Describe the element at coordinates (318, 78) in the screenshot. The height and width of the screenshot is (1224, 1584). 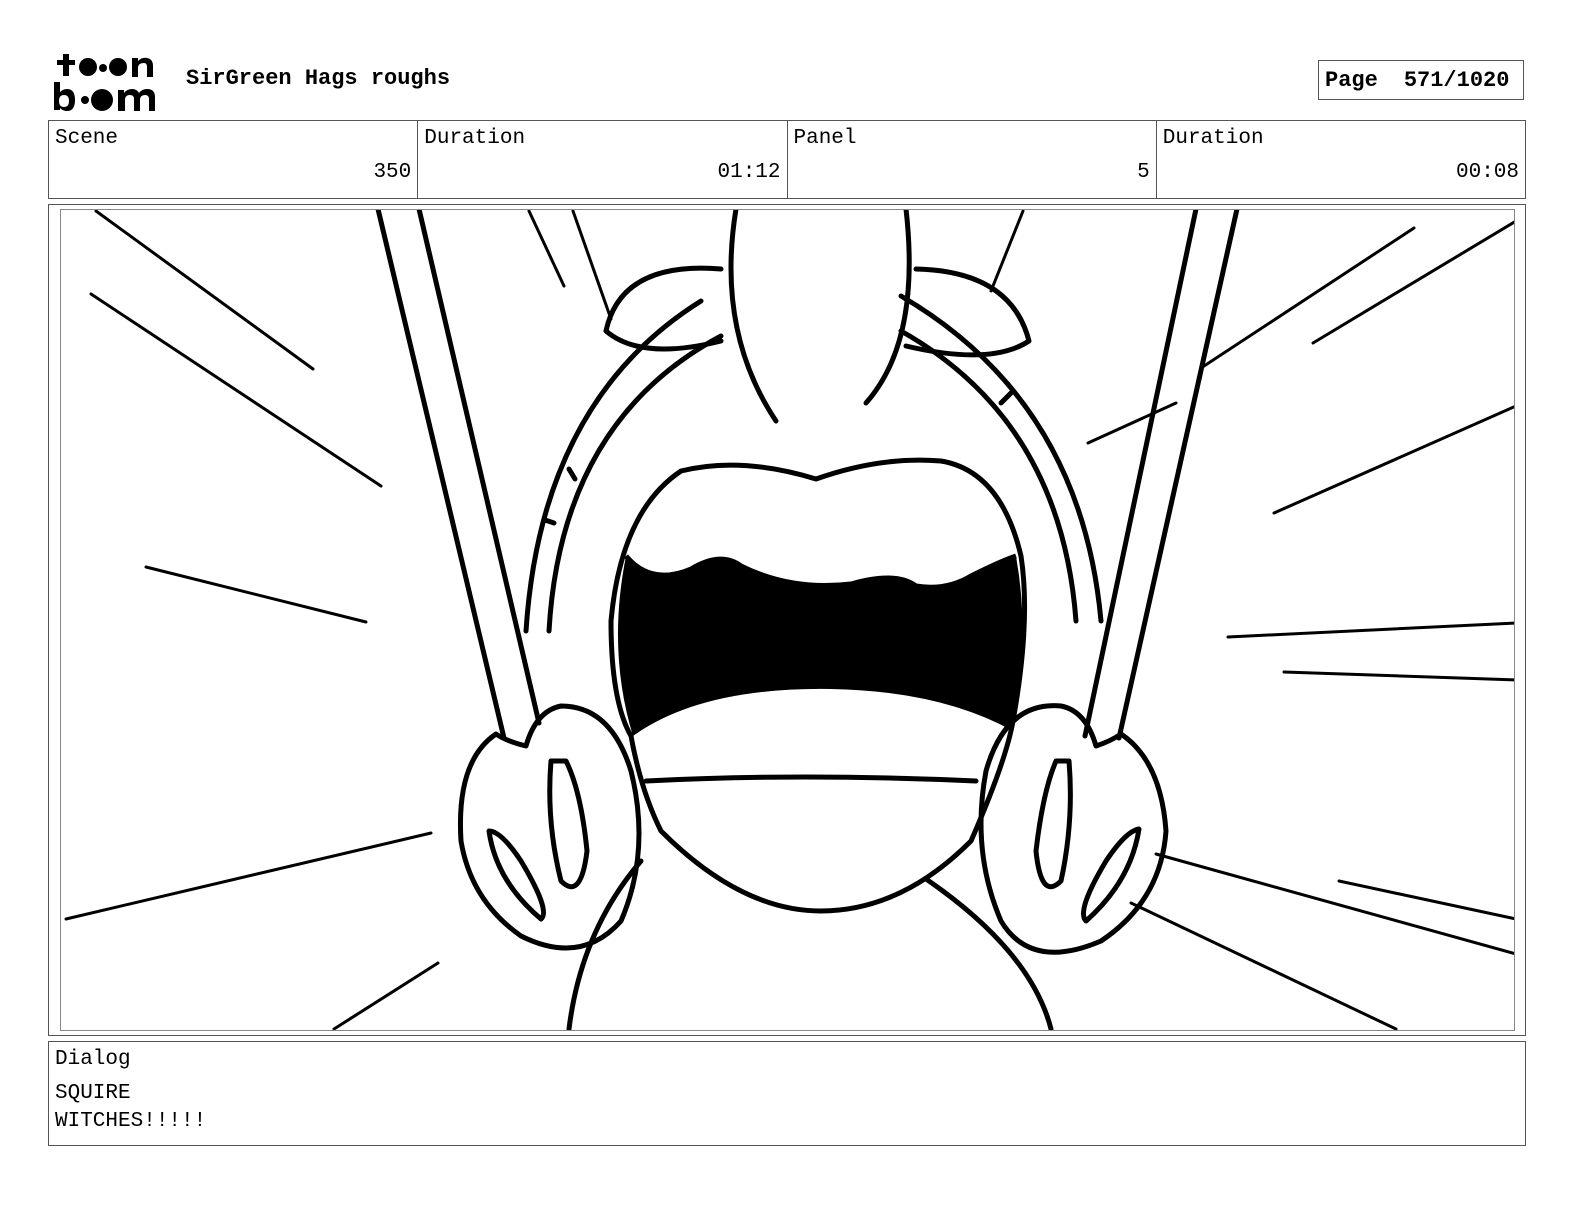
I see `project-title: SirGreen Hags roughs` at that location.